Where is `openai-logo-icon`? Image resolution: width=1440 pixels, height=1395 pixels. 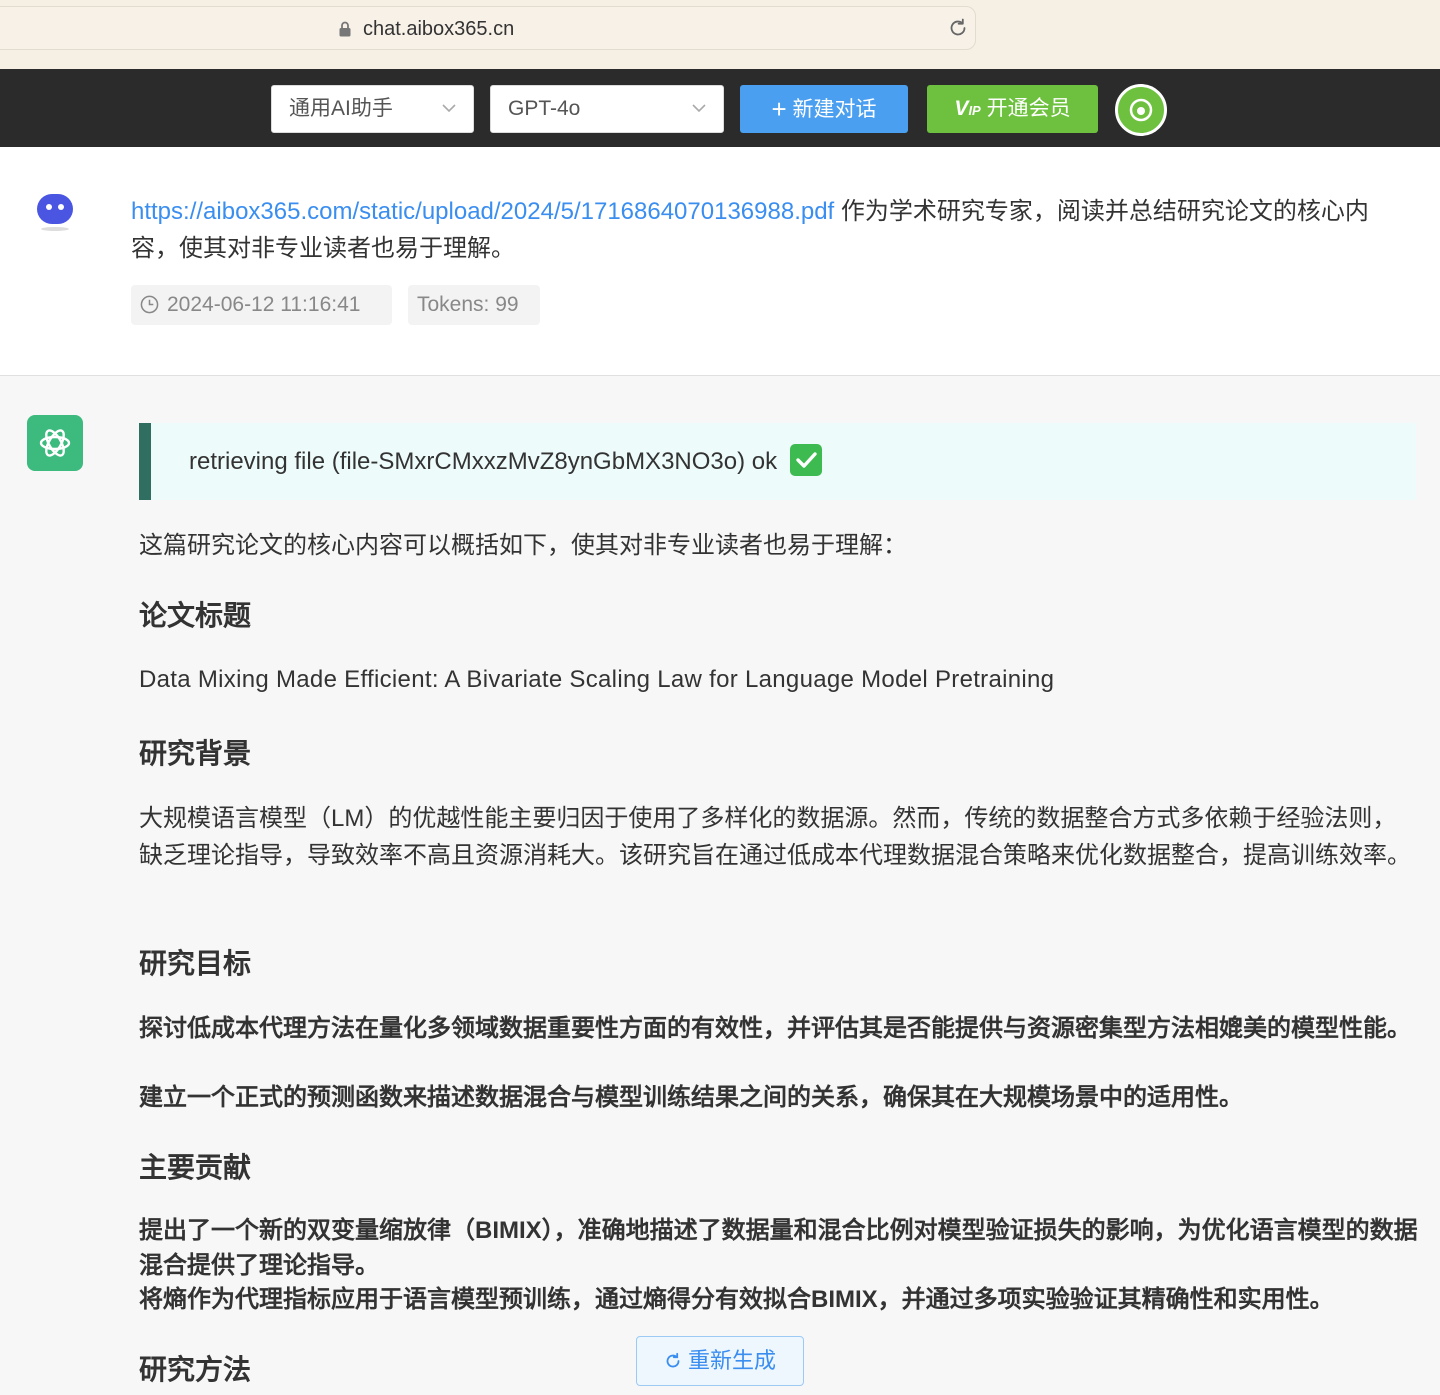
openai-logo-icon is located at coordinates (55, 443).